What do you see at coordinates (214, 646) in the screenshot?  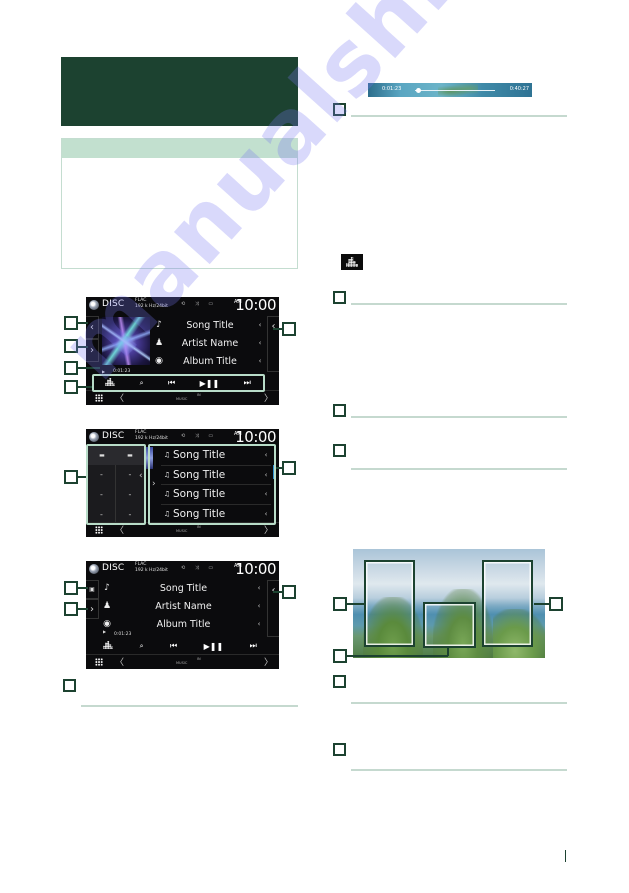 I see `play-pause-button: ▶❚❚` at bounding box center [214, 646].